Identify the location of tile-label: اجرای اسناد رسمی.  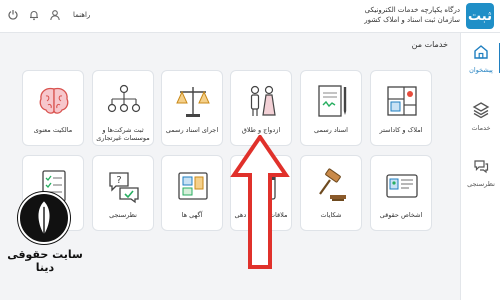
(192, 130).